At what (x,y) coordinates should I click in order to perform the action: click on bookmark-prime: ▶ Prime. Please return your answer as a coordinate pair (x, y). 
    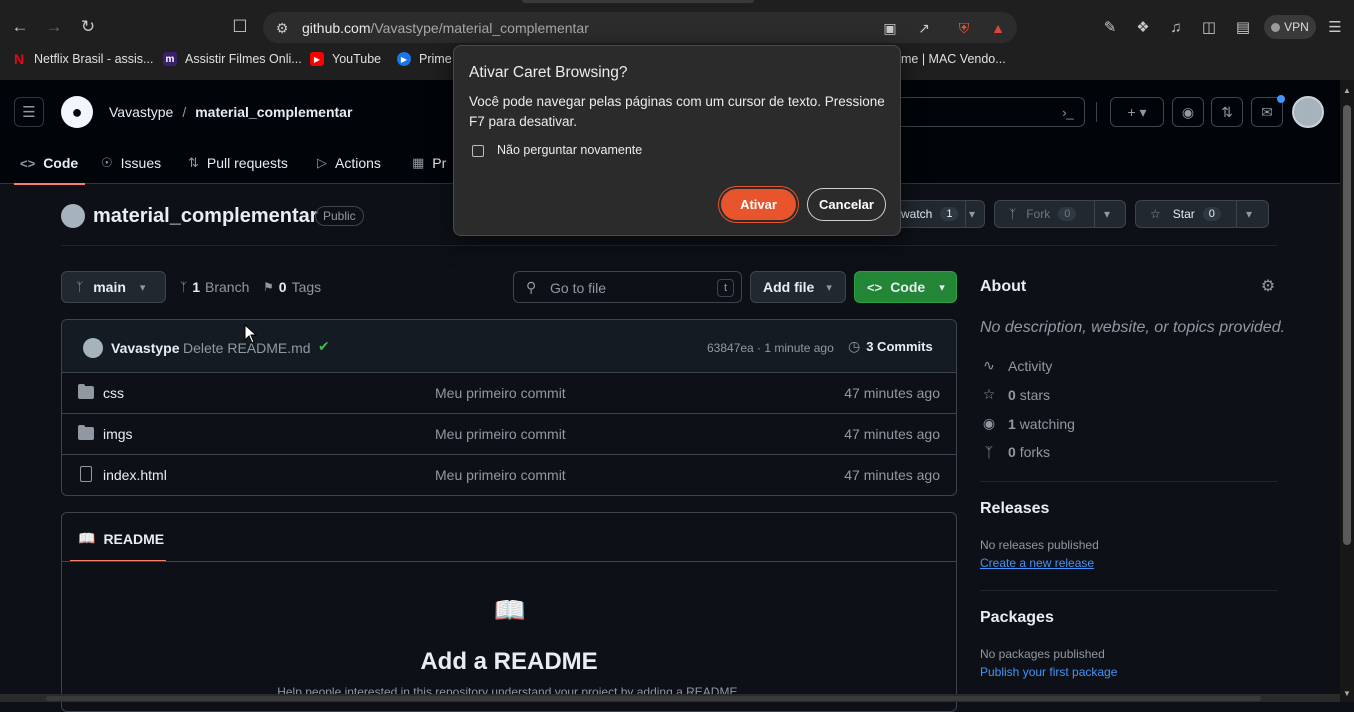
    Looking at the image, I should click on (424, 59).